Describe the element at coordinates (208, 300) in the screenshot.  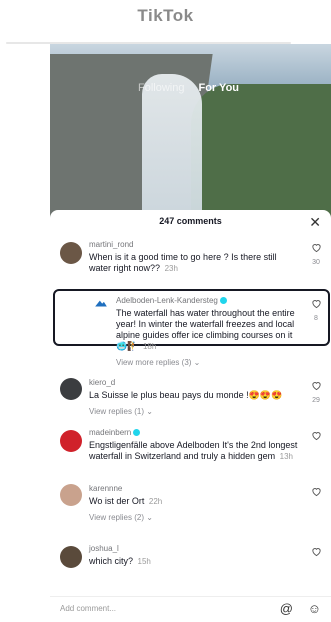
I see `comment-username: Adelboden-Lenk-Kandersteg` at that location.